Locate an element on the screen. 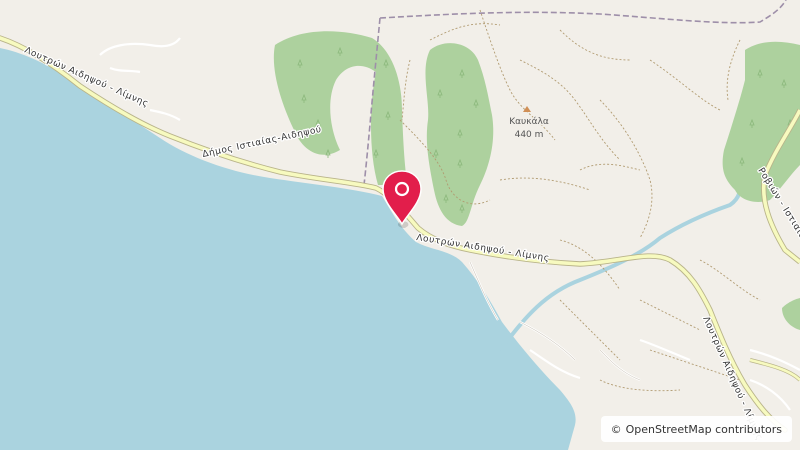 This screenshot has width=800, height=450. attribution-link: OpenStreetMap contributors is located at coordinates (704, 429).